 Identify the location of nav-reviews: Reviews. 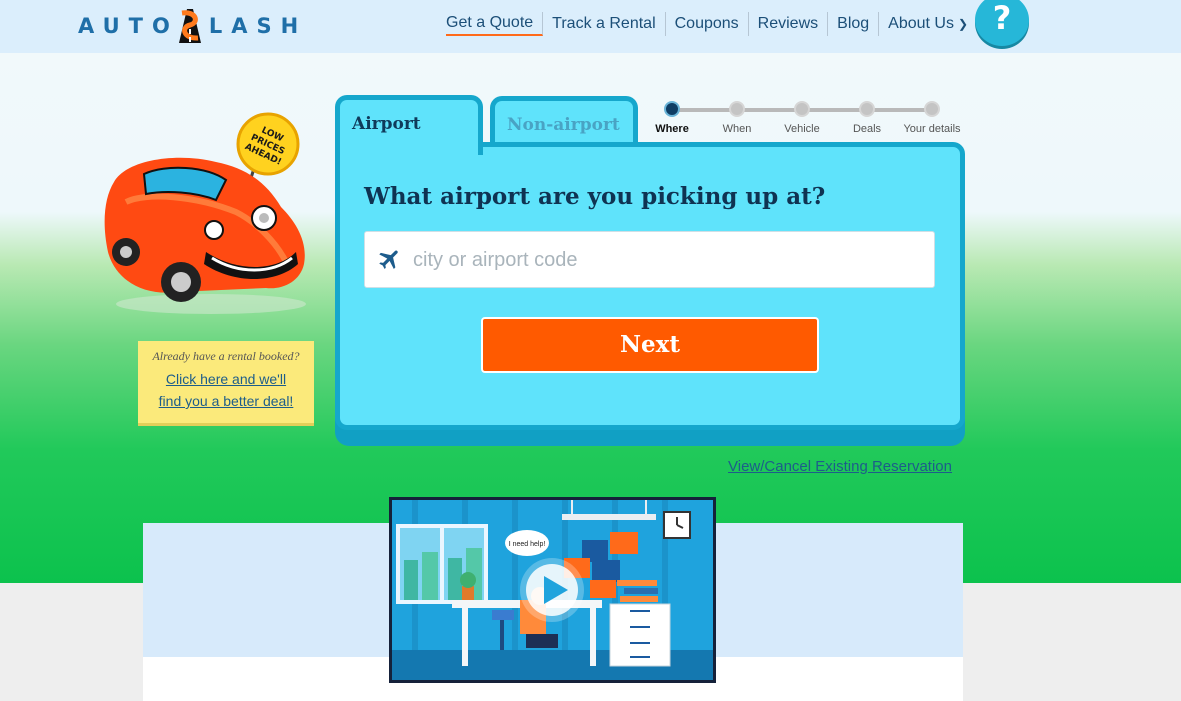
(789, 24).